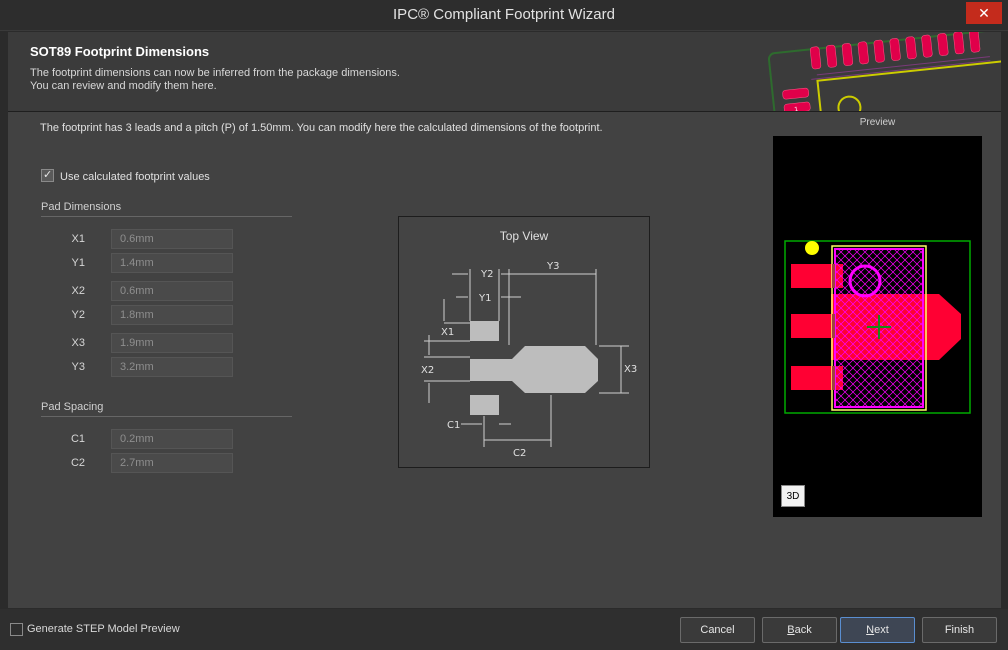 The image size is (1008, 650). I want to click on view-3d-button: 3D, so click(793, 496).